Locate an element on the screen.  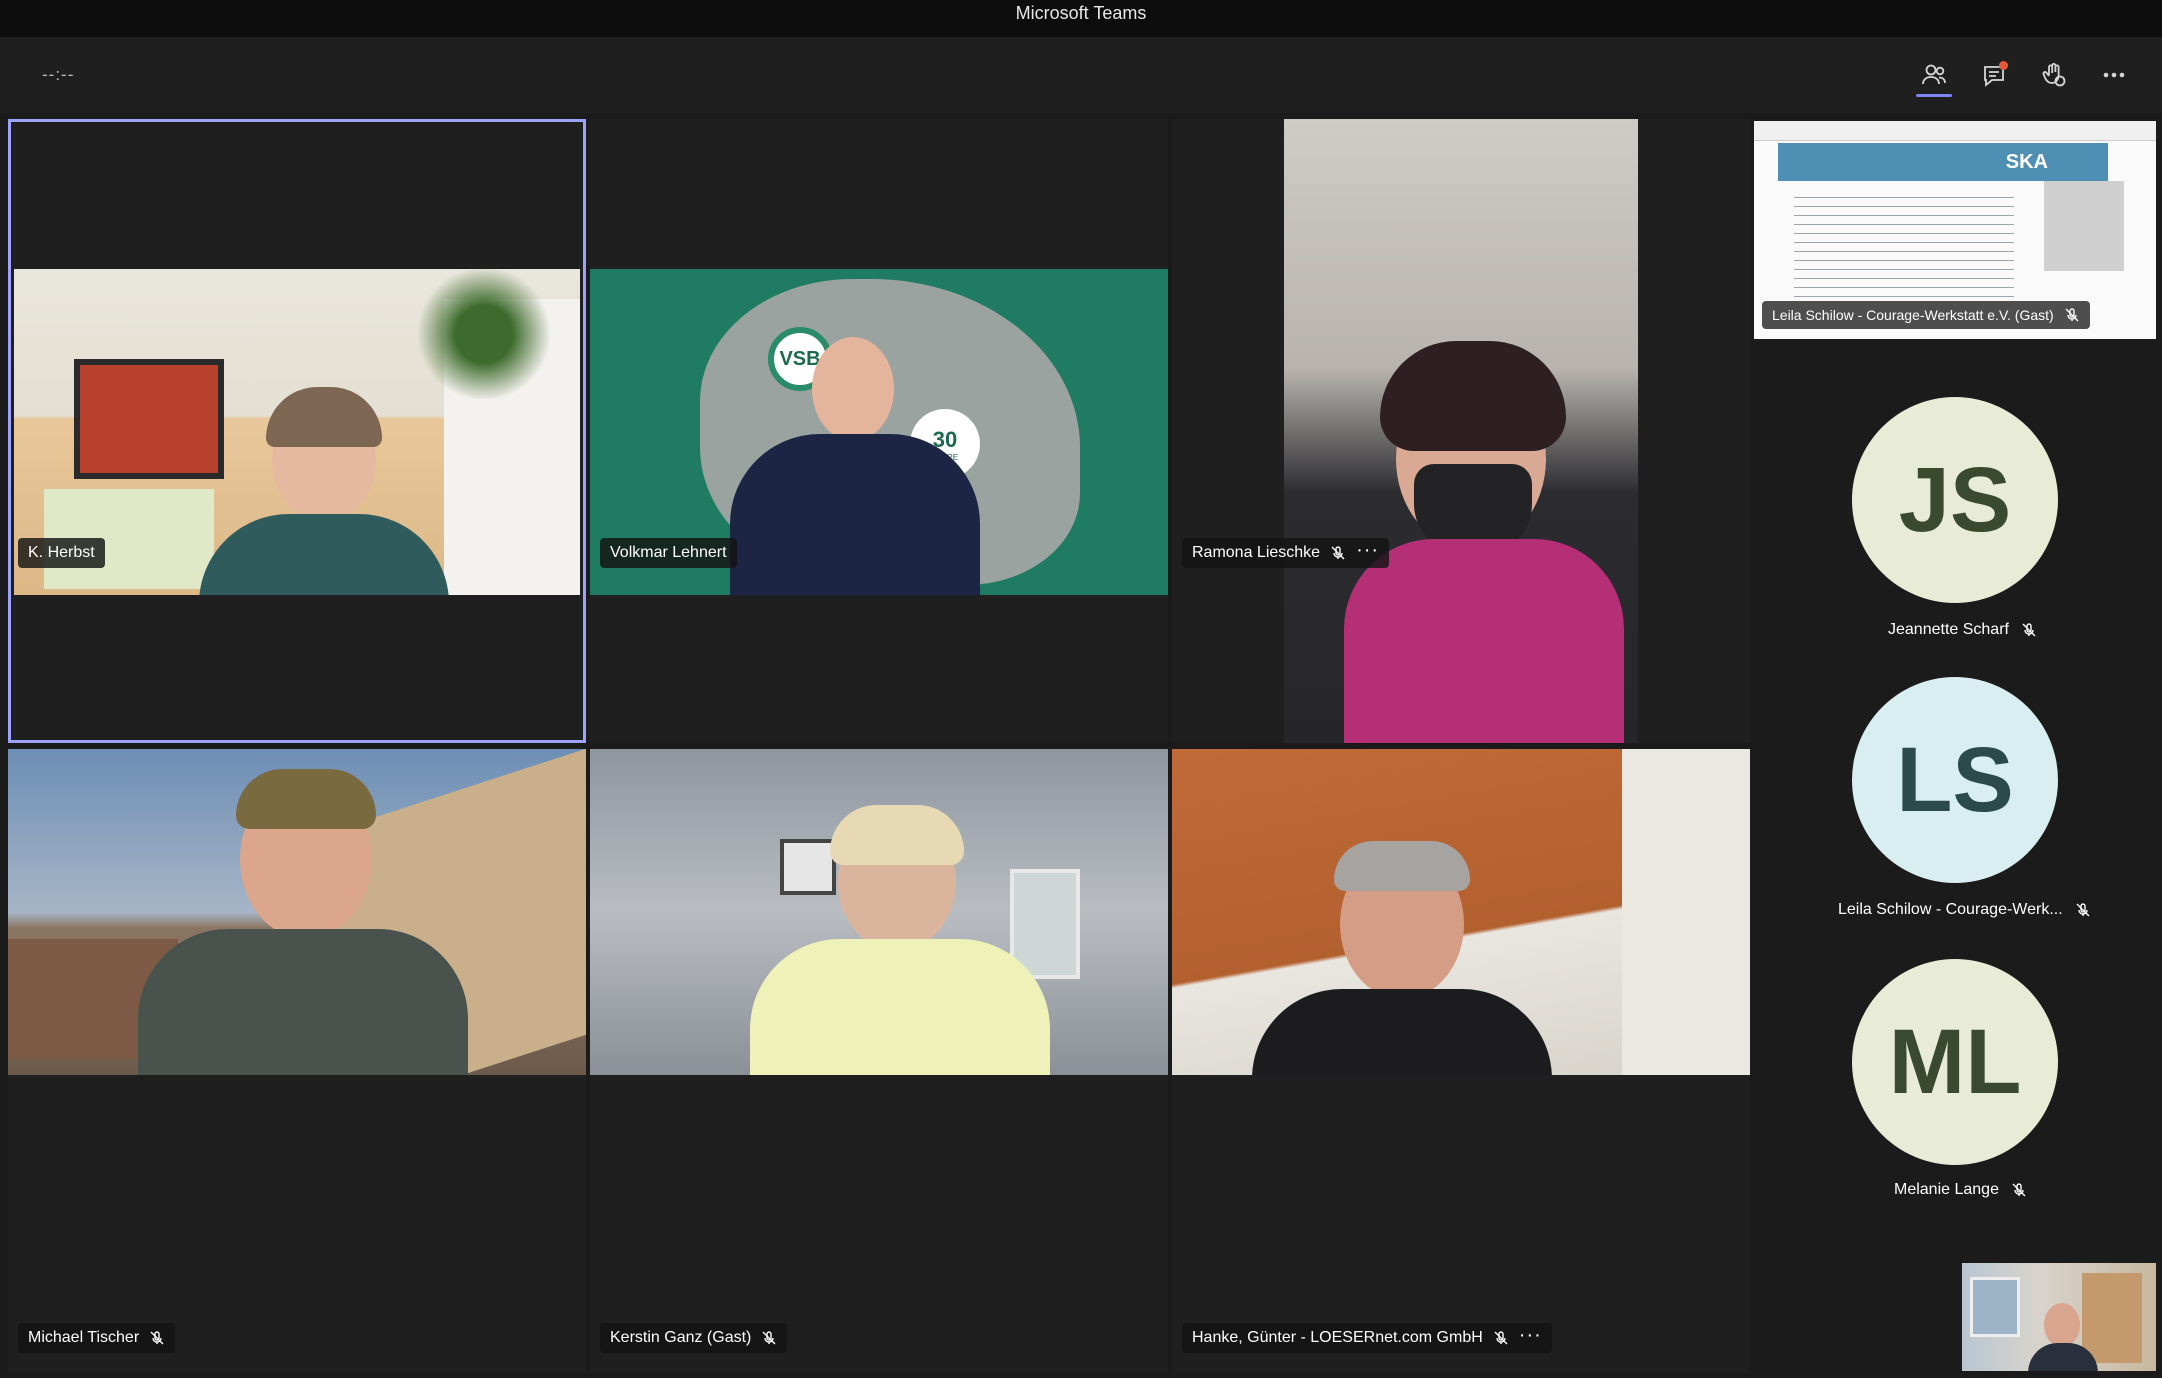
avatar-jeannette-scharf: JS is located at coordinates (1955, 500).